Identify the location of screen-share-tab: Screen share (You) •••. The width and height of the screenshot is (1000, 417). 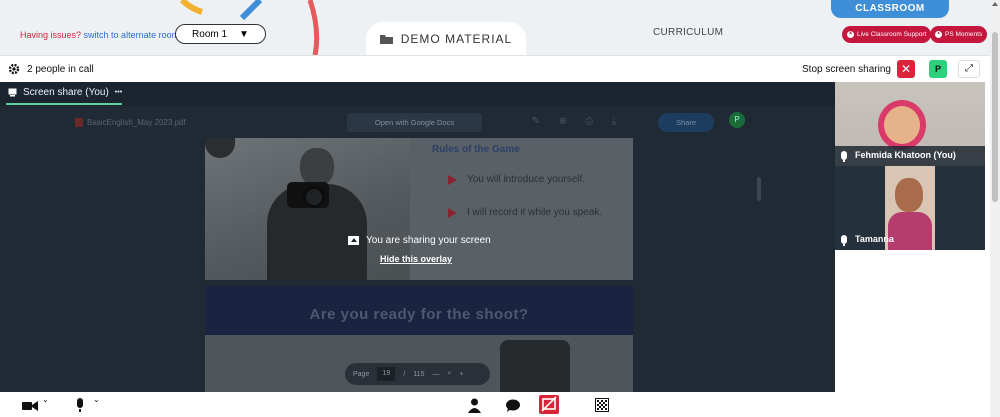
(65, 92).